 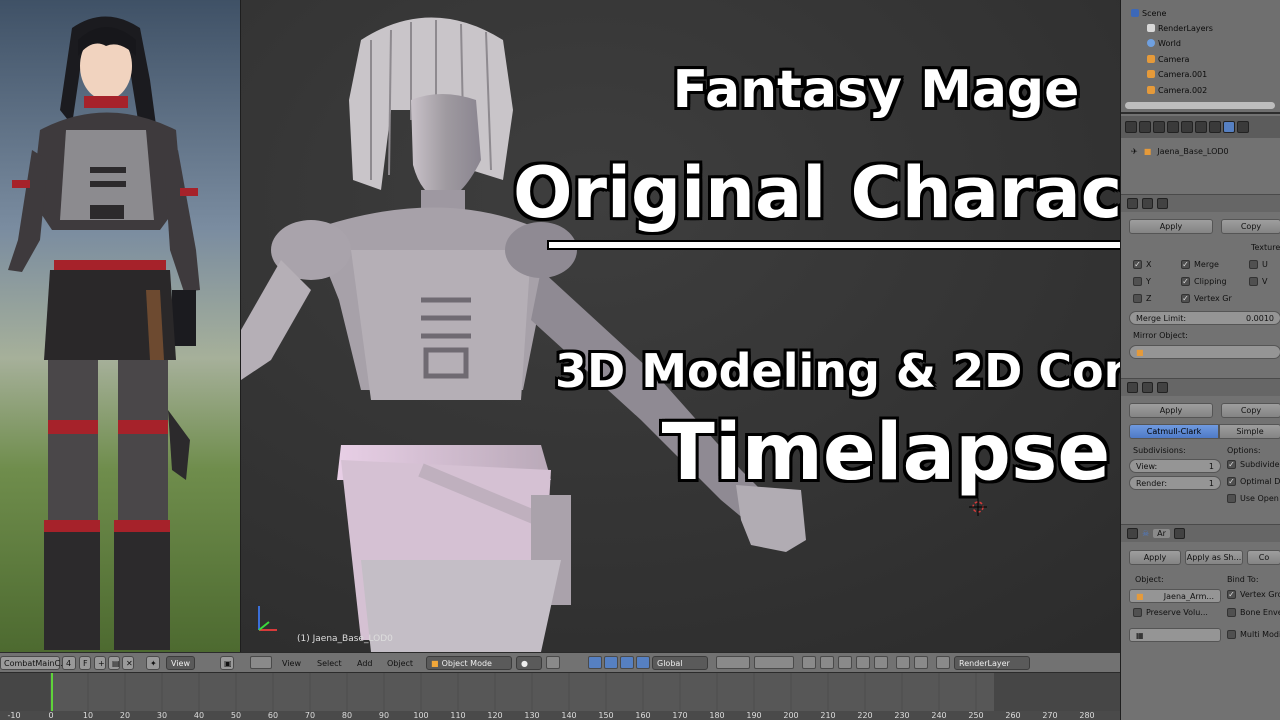 What do you see at coordinates (291, 663) in the screenshot?
I see `view-menu: View` at bounding box center [291, 663].